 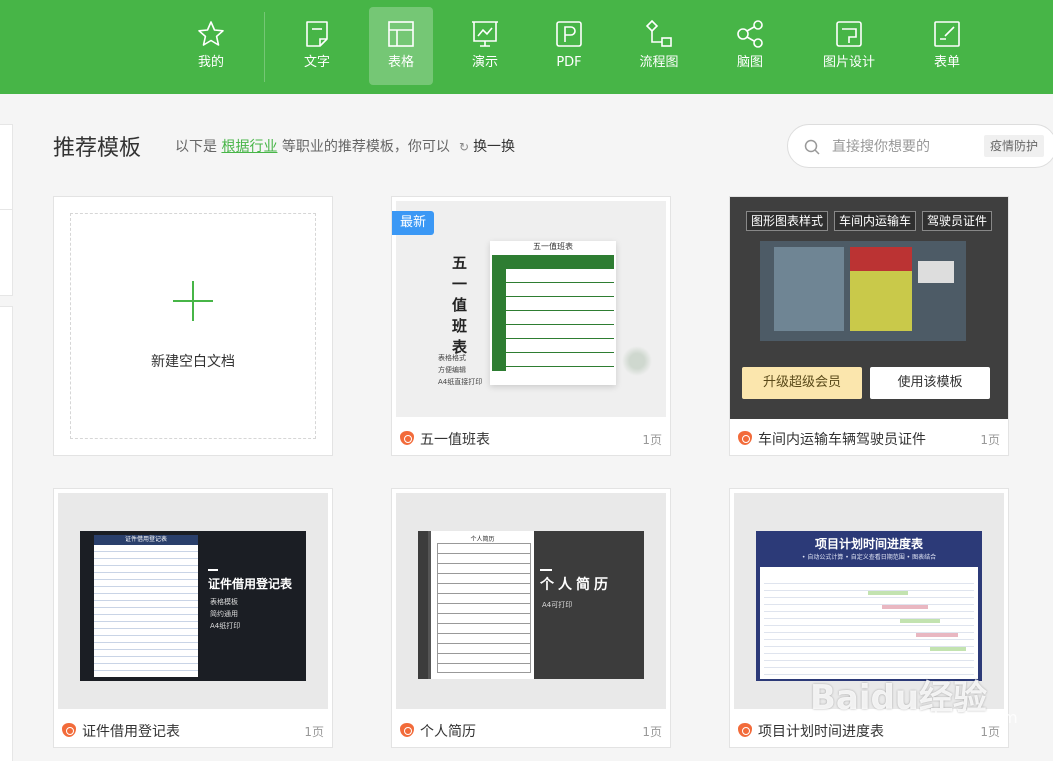 What do you see at coordinates (401, 34) in the screenshot?
I see `table-icon` at bounding box center [401, 34].